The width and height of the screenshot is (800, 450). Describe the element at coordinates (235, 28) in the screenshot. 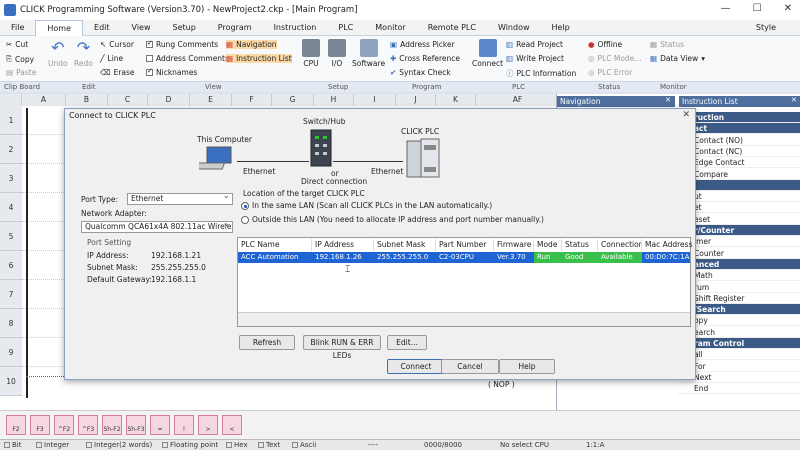

I see `menu-program: Program` at that location.